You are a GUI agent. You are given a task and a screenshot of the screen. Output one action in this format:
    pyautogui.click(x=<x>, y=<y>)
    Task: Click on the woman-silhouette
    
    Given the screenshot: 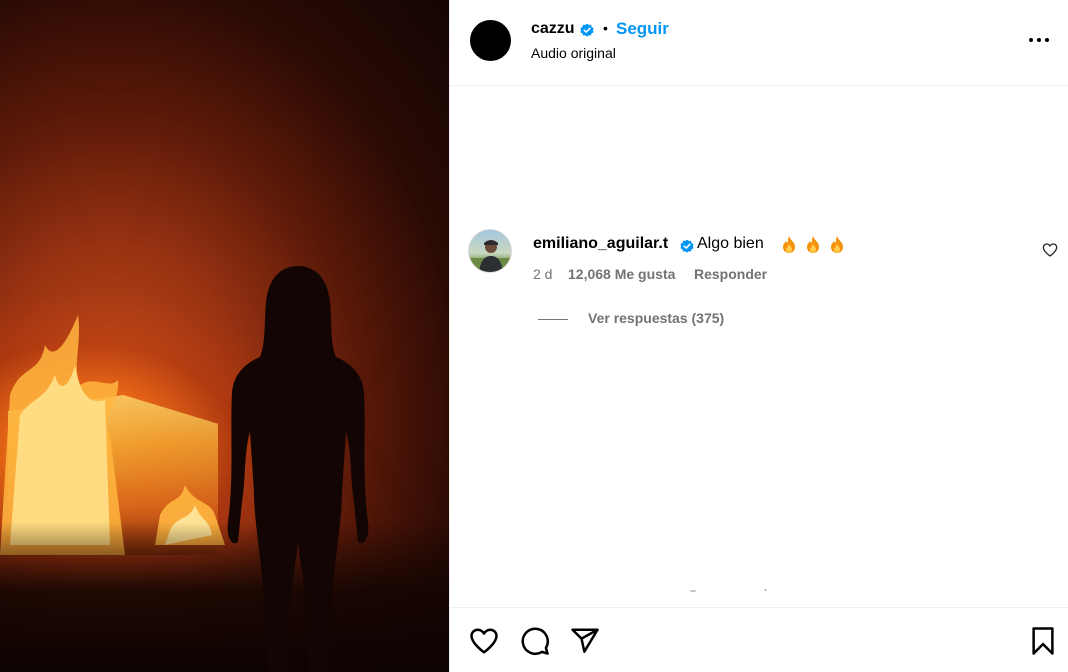 What is the action you would take?
    pyautogui.click(x=298, y=469)
    